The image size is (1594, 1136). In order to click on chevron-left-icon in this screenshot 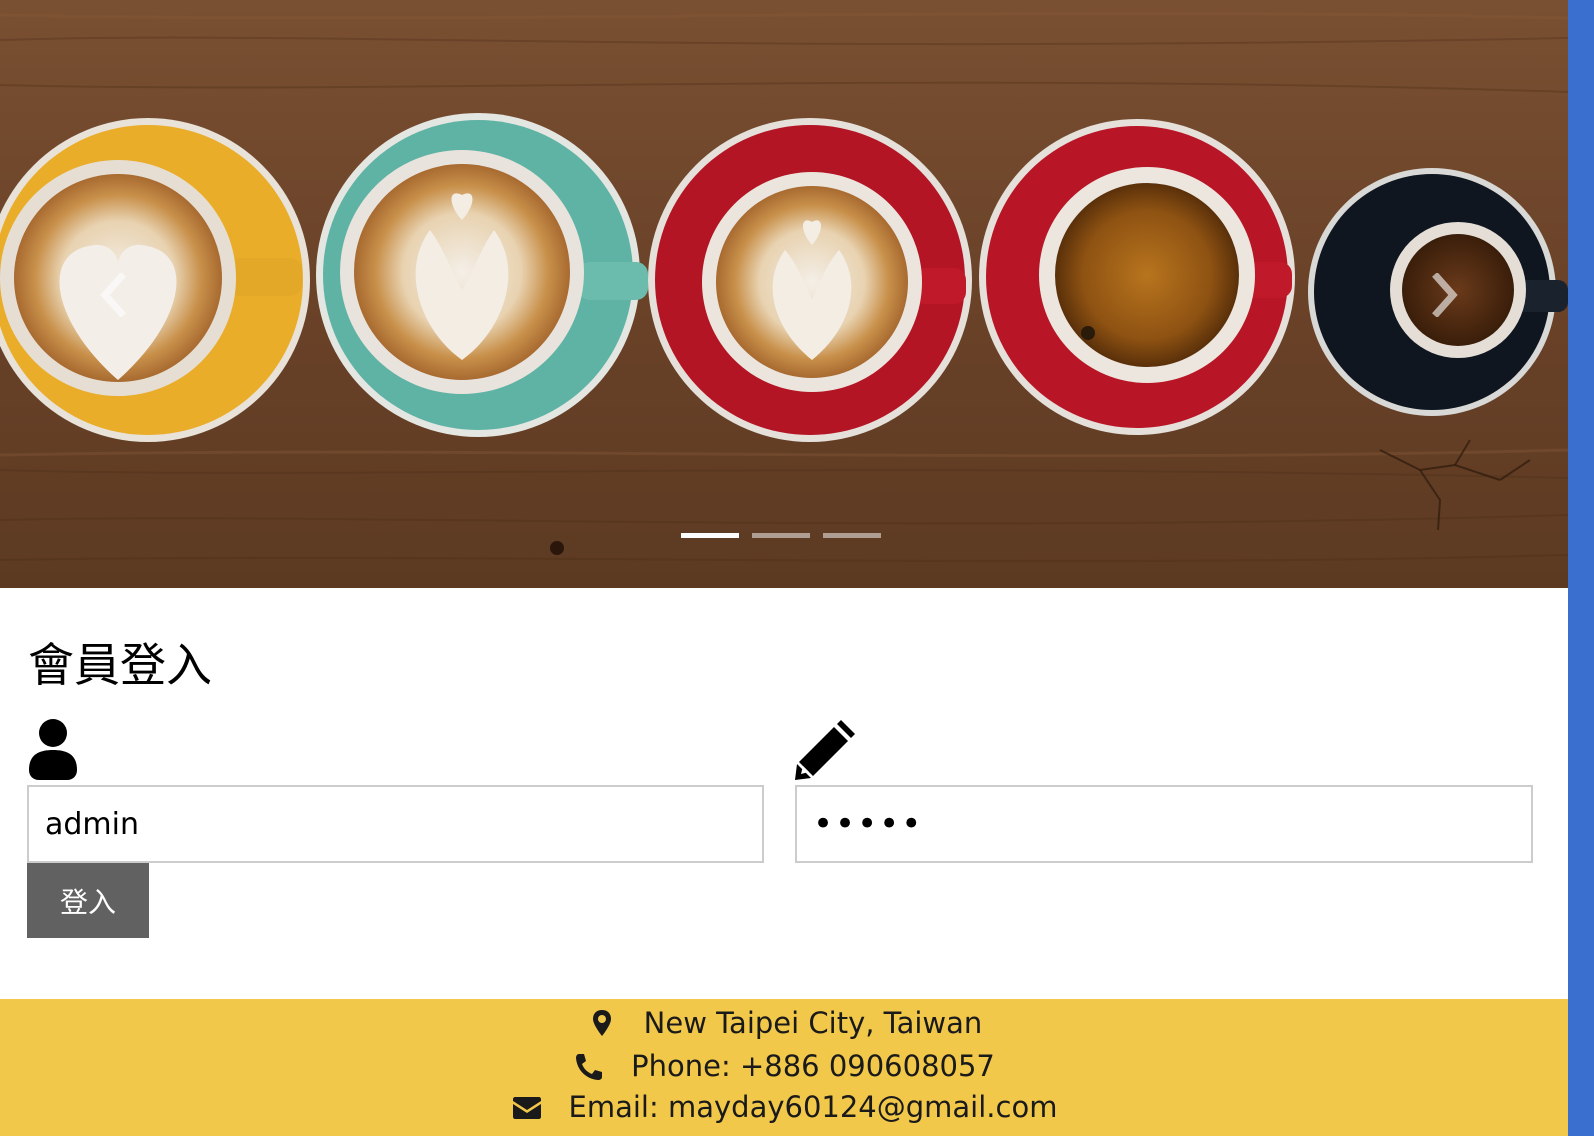, I will do `click(113, 295)`.